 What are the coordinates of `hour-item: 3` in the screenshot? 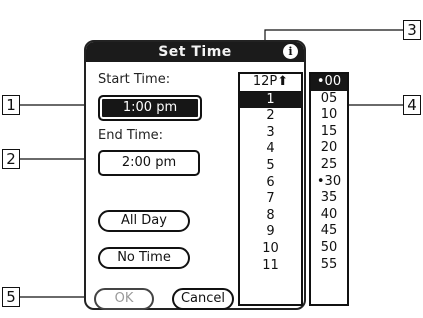 It's located at (270, 133).